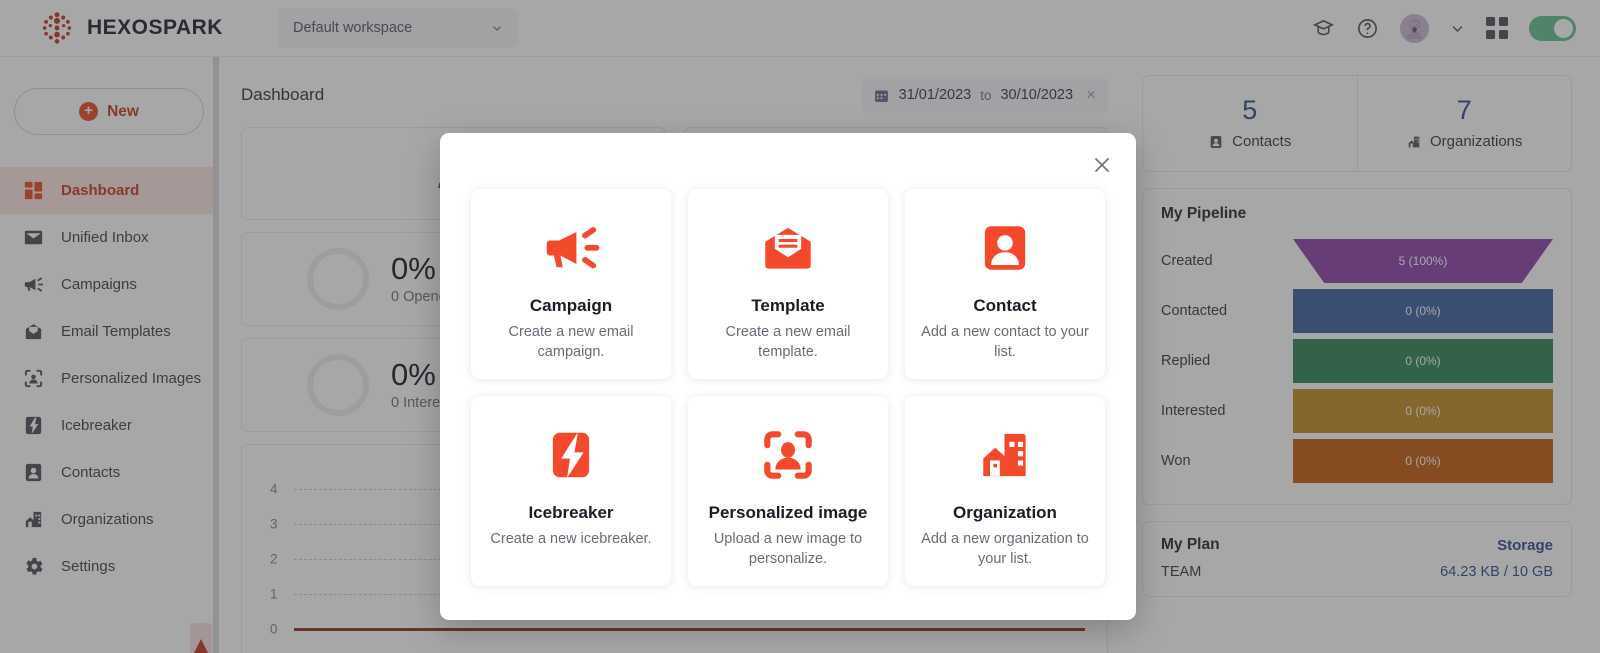  What do you see at coordinates (1004, 455) in the screenshot?
I see `building-icon` at bounding box center [1004, 455].